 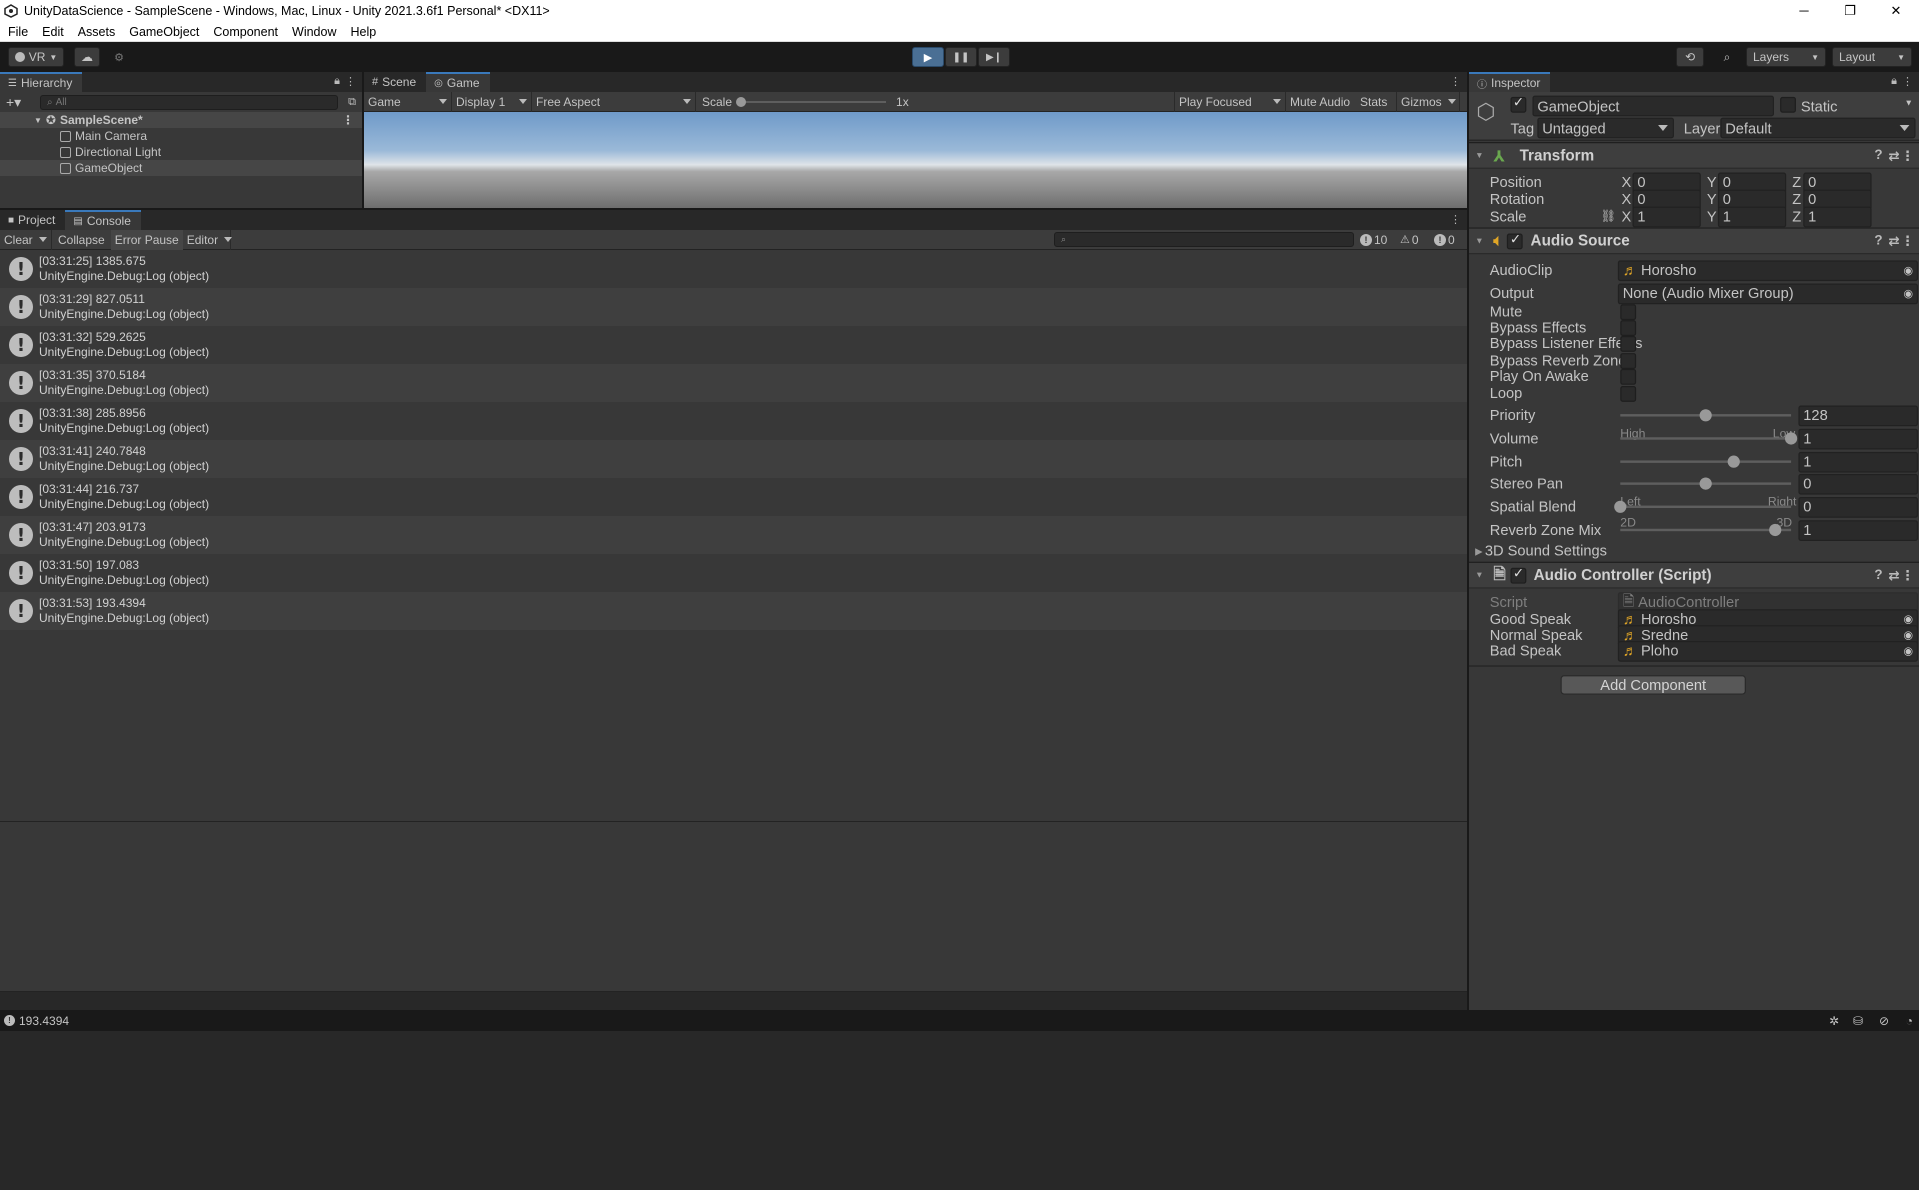 What do you see at coordinates (1605, 128) in the screenshot?
I see `tag-dropdown: Untagged` at bounding box center [1605, 128].